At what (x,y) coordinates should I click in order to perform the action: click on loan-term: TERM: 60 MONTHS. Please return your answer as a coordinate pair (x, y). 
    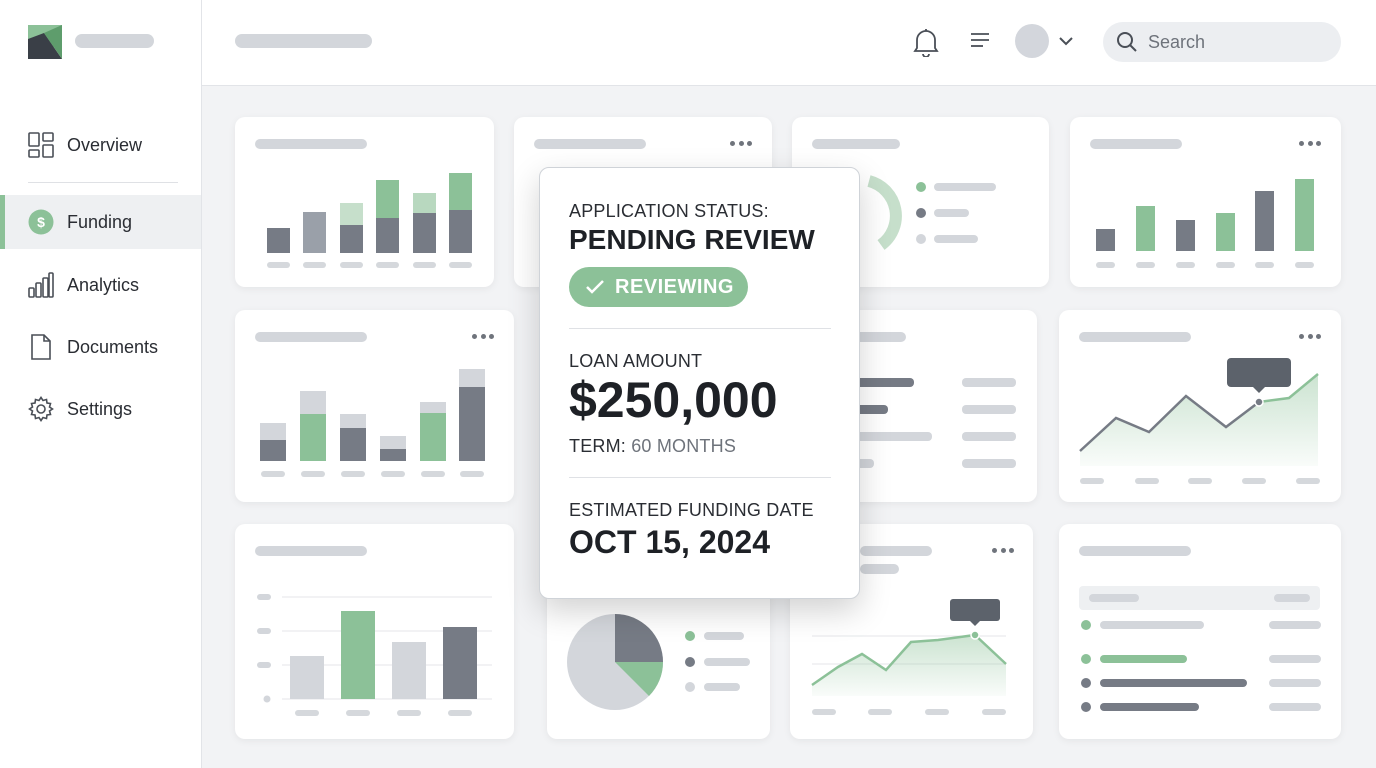
    Looking at the image, I should click on (652, 446).